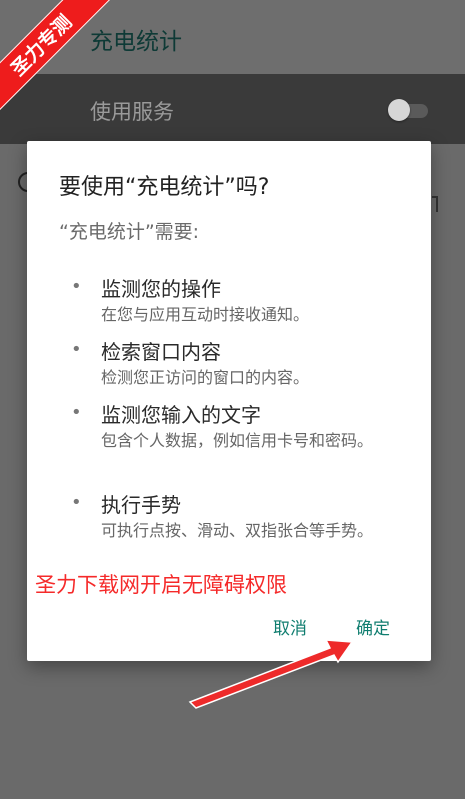 The image size is (465, 799). What do you see at coordinates (164, 187) in the screenshot?
I see `dialog-title: 要使用“充电统计”吗?` at bounding box center [164, 187].